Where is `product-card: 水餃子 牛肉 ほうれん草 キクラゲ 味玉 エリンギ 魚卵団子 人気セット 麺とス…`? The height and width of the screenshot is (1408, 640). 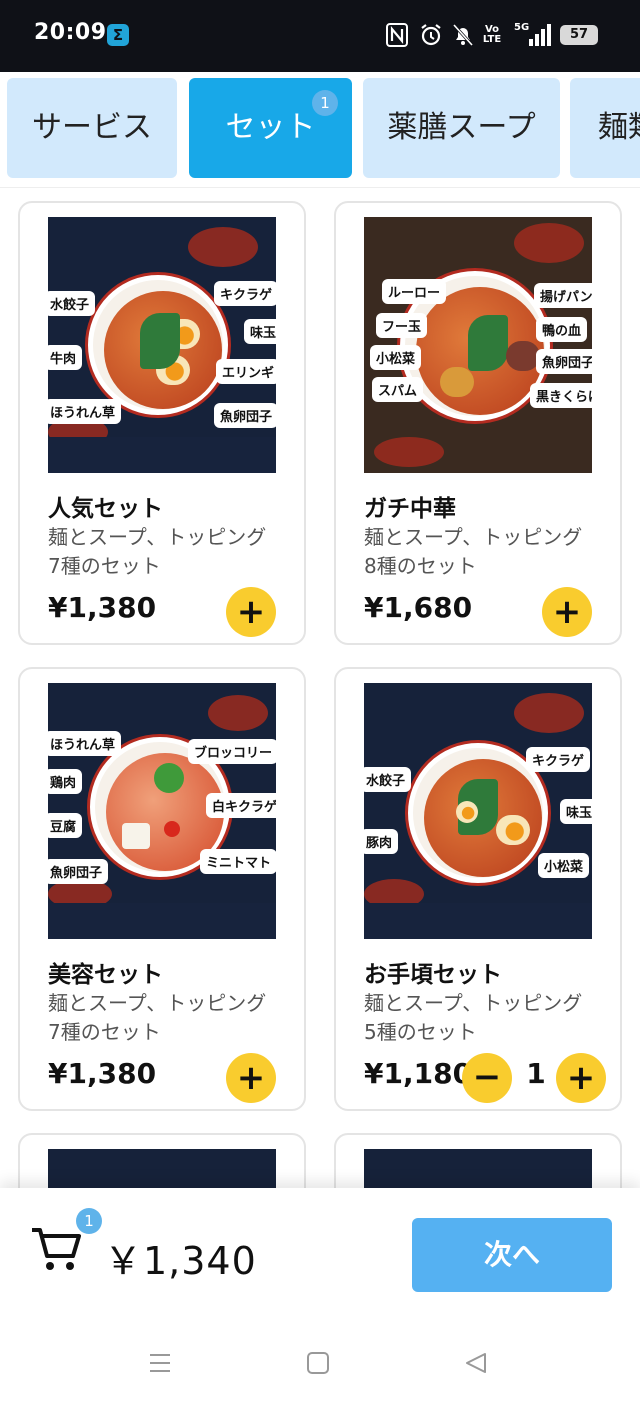
product-card: 水餃子 牛肉 ほうれん草 キクラゲ 味玉 エリンギ 魚卵団子 人気セット 麺とス… is located at coordinates (162, 423).